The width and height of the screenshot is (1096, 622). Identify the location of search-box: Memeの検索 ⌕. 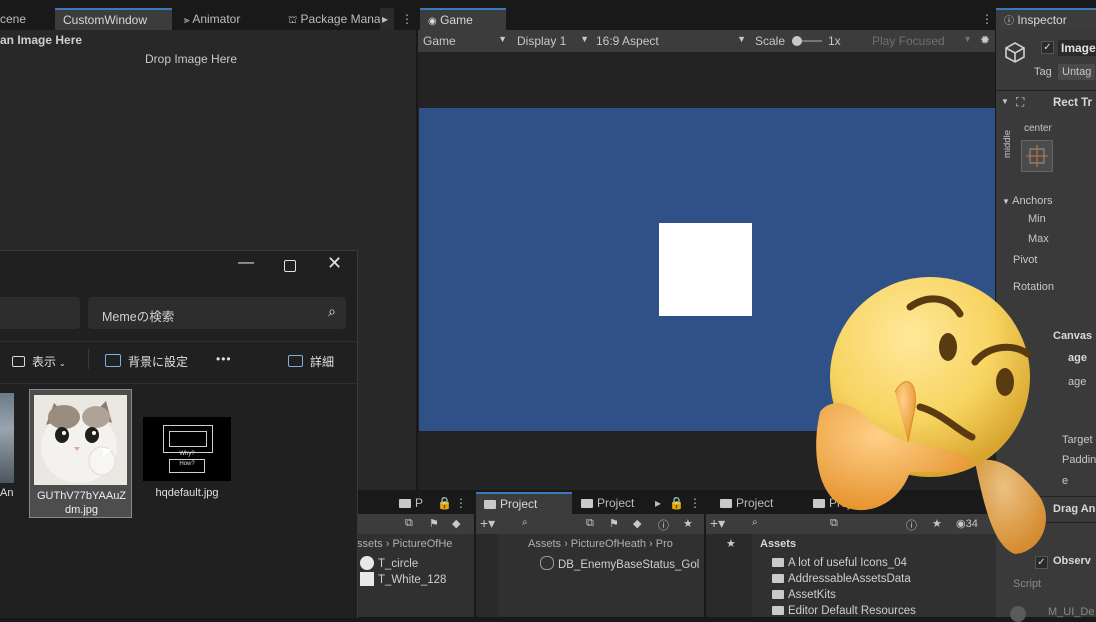
(217, 313).